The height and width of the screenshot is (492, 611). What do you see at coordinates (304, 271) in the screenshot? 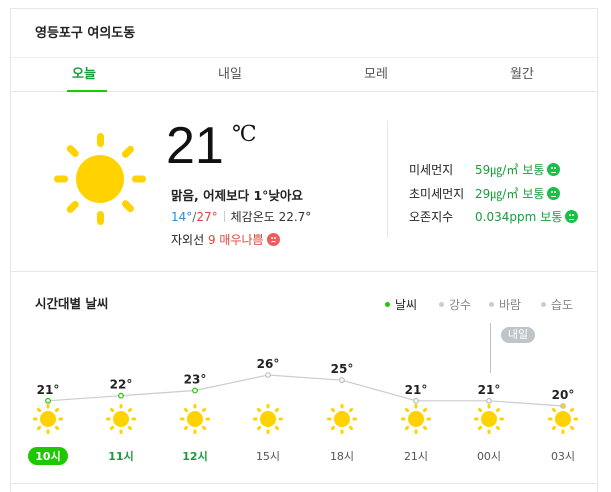
I see `section-divider` at bounding box center [304, 271].